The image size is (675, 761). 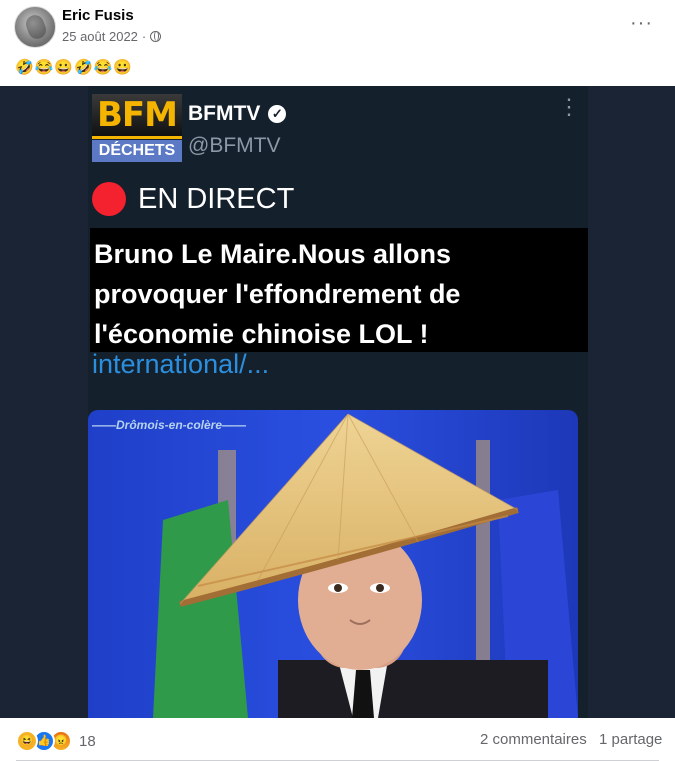 I want to click on haha-icon: 😆, so click(x=27, y=741).